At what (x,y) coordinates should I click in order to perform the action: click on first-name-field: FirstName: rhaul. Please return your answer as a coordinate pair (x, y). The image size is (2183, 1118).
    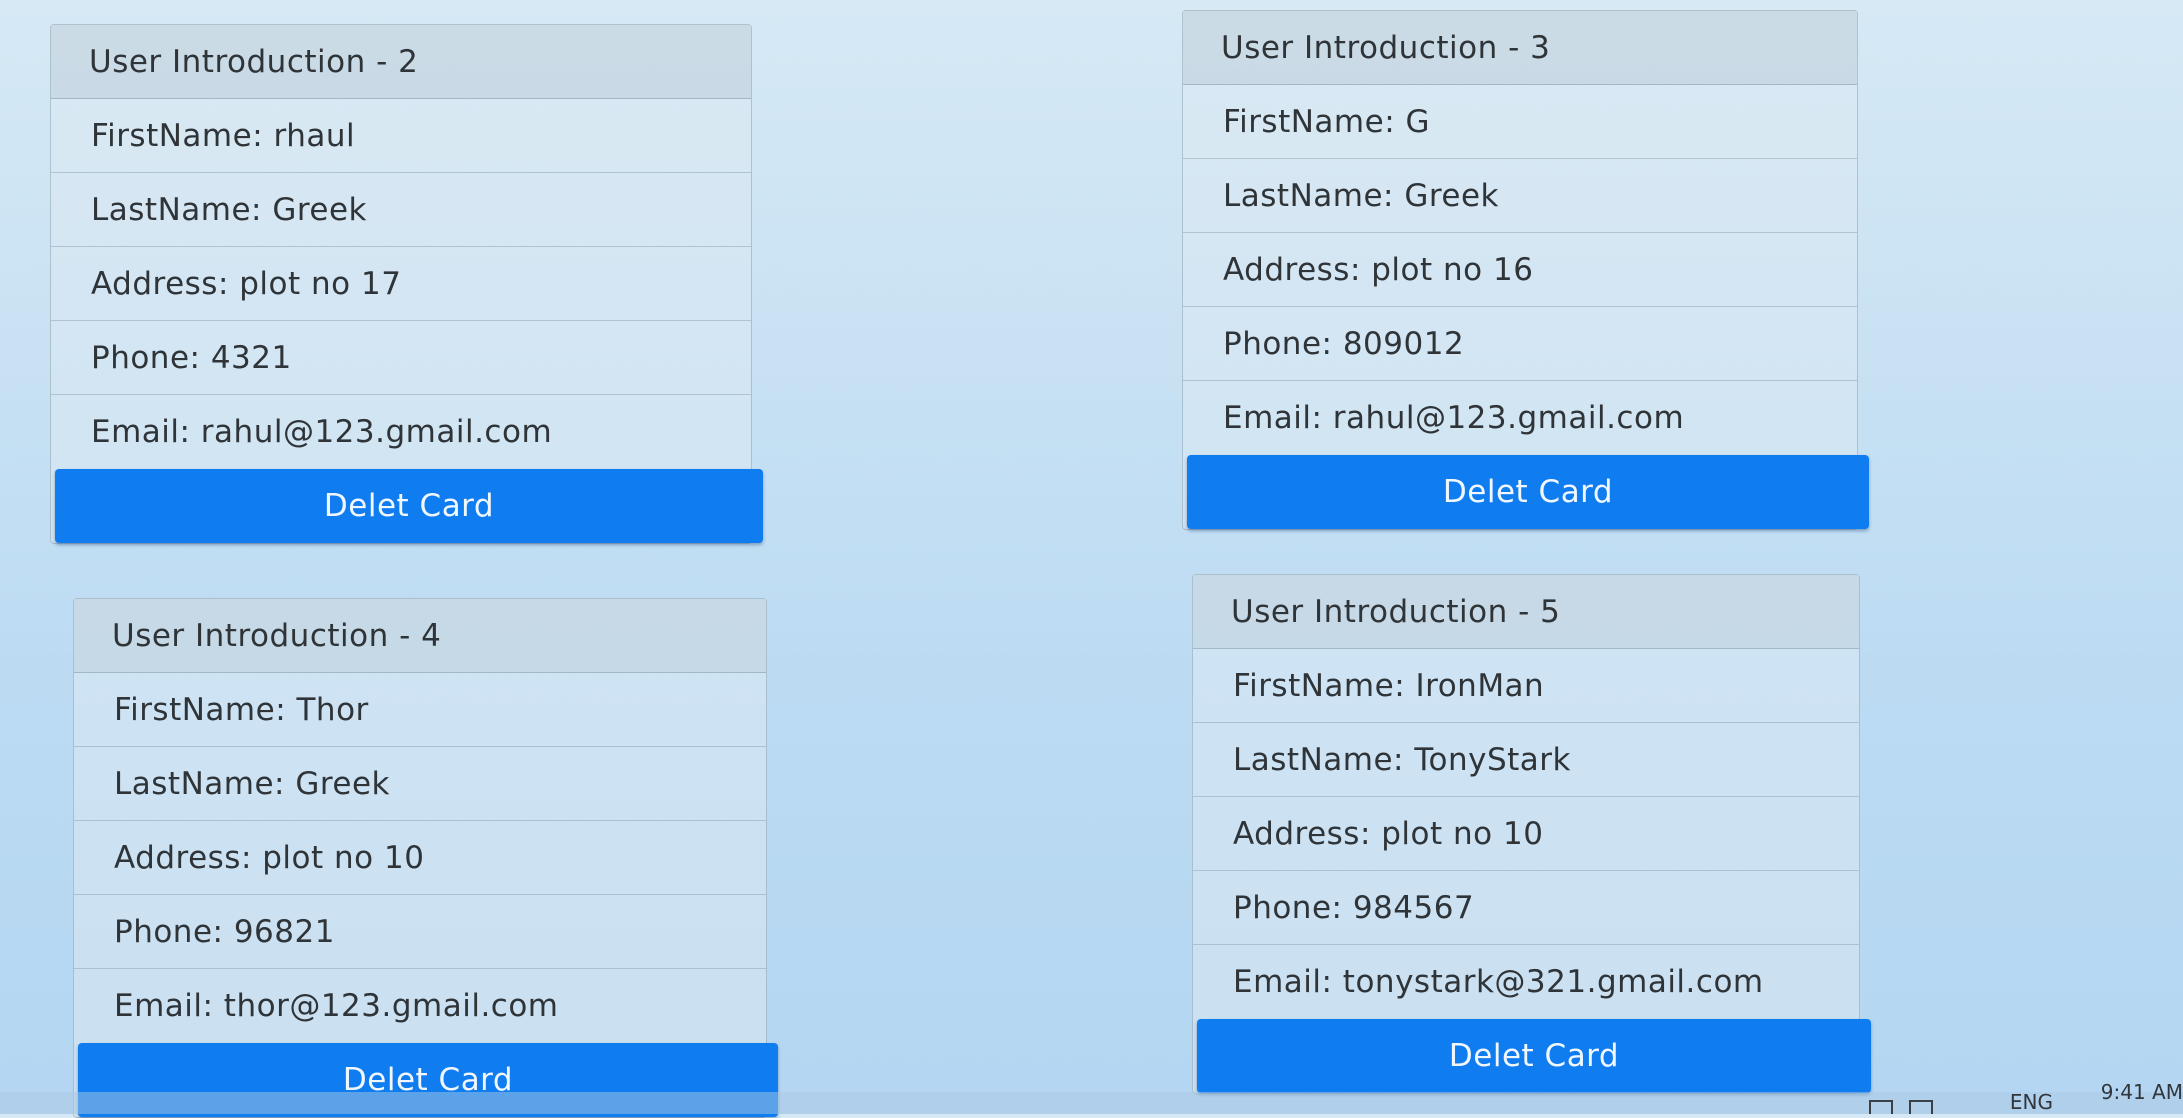
    Looking at the image, I should click on (401, 136).